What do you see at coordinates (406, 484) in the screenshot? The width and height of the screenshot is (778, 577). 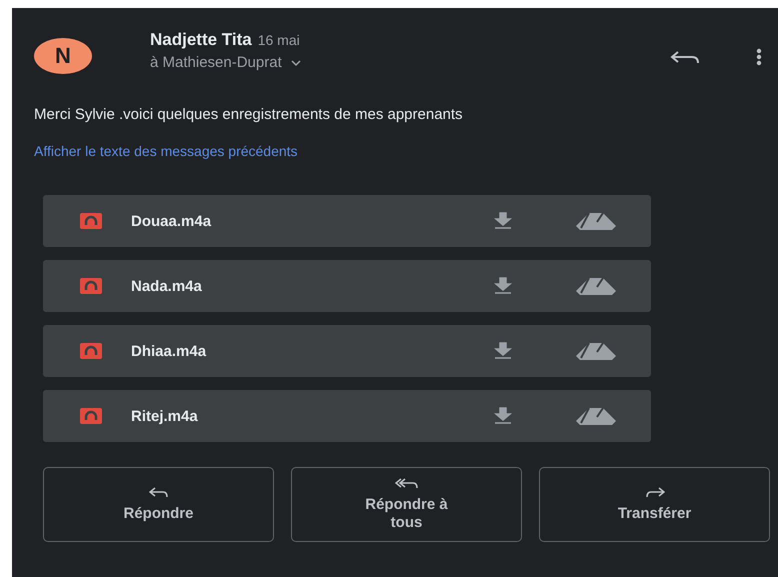 I see `reply-all-icon` at bounding box center [406, 484].